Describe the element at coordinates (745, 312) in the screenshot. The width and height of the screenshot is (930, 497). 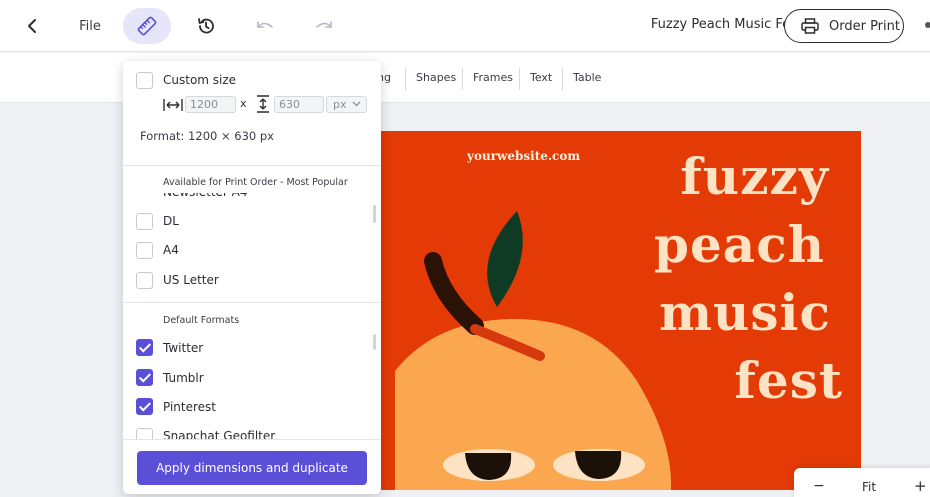
I see `title-line: music` at that location.